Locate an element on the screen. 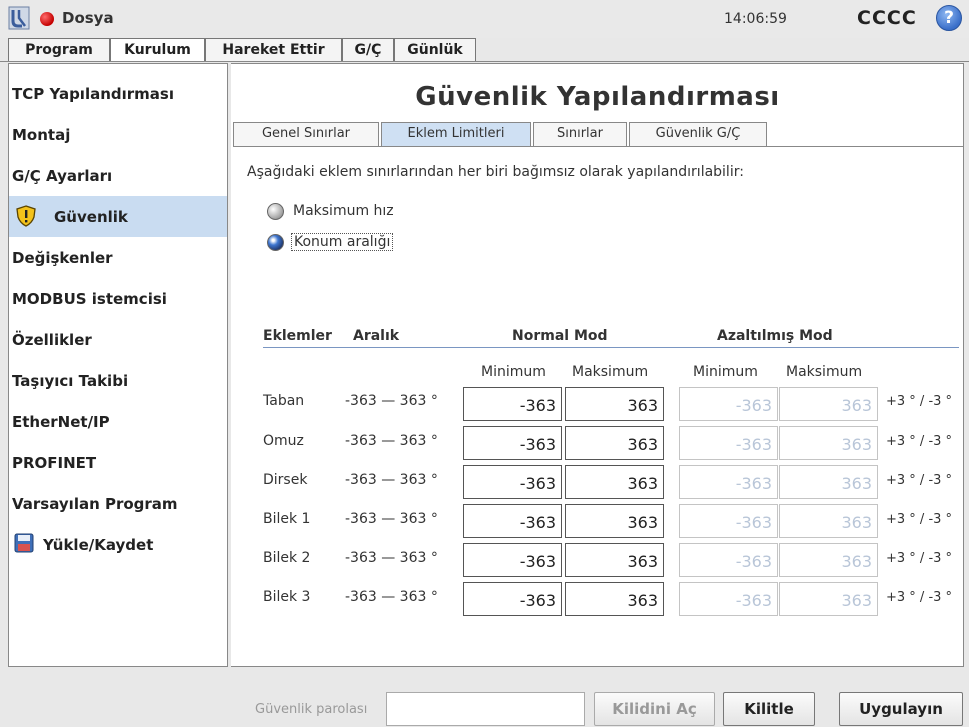 The height and width of the screenshot is (727, 969). sidebar-item-guvenlik: Güvenlik is located at coordinates (118, 216).